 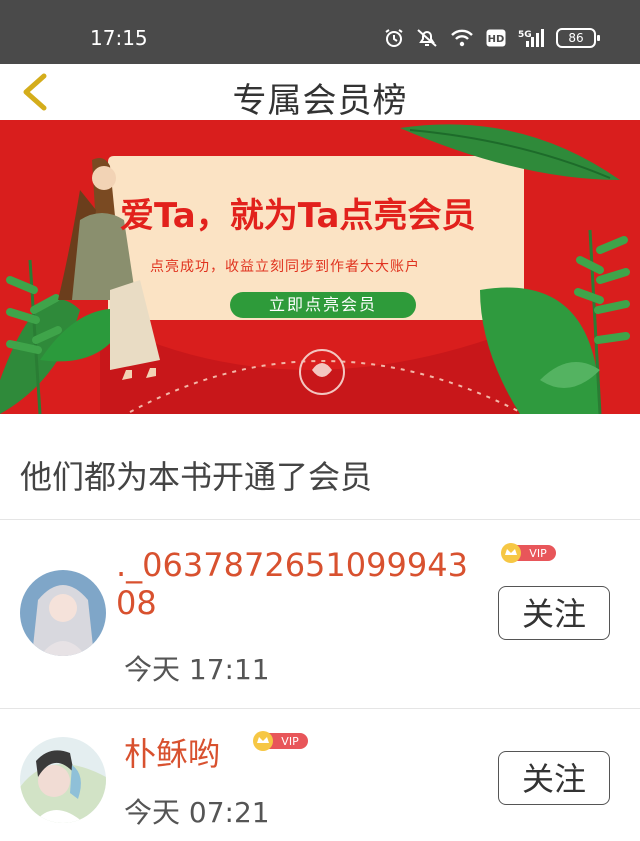 I want to click on status-icons: HD 5G 86, so click(x=492, y=38).